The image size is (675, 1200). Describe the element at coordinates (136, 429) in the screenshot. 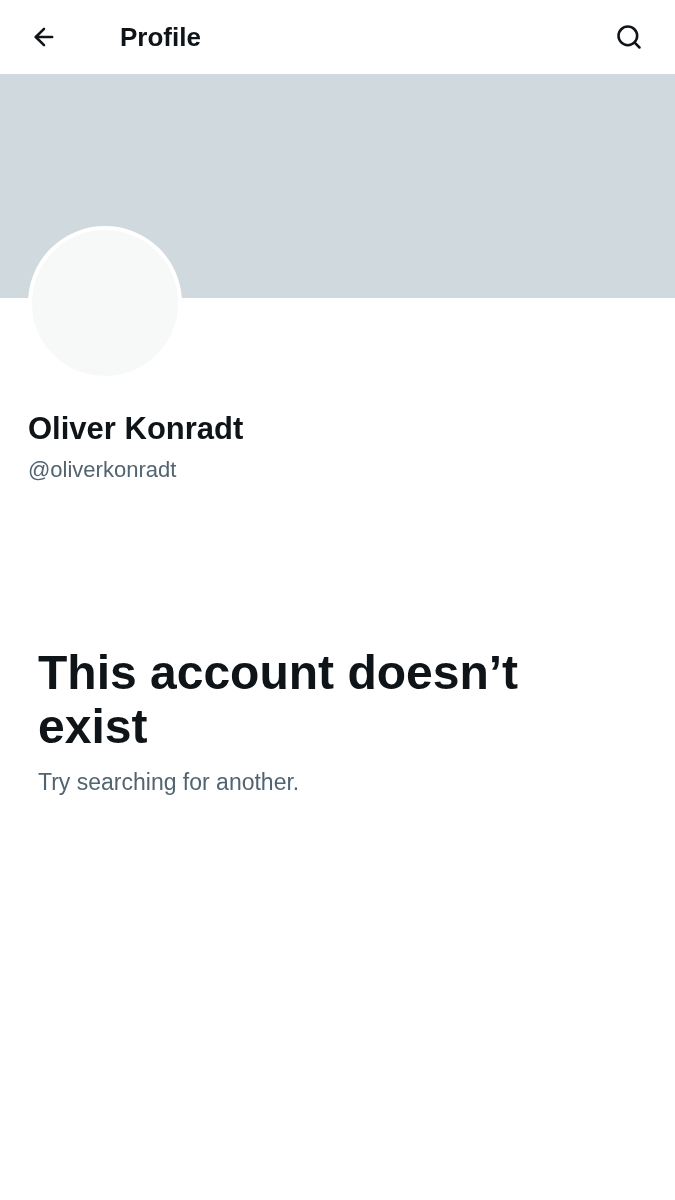

I see `profile-name: Oliver Konradt` at that location.